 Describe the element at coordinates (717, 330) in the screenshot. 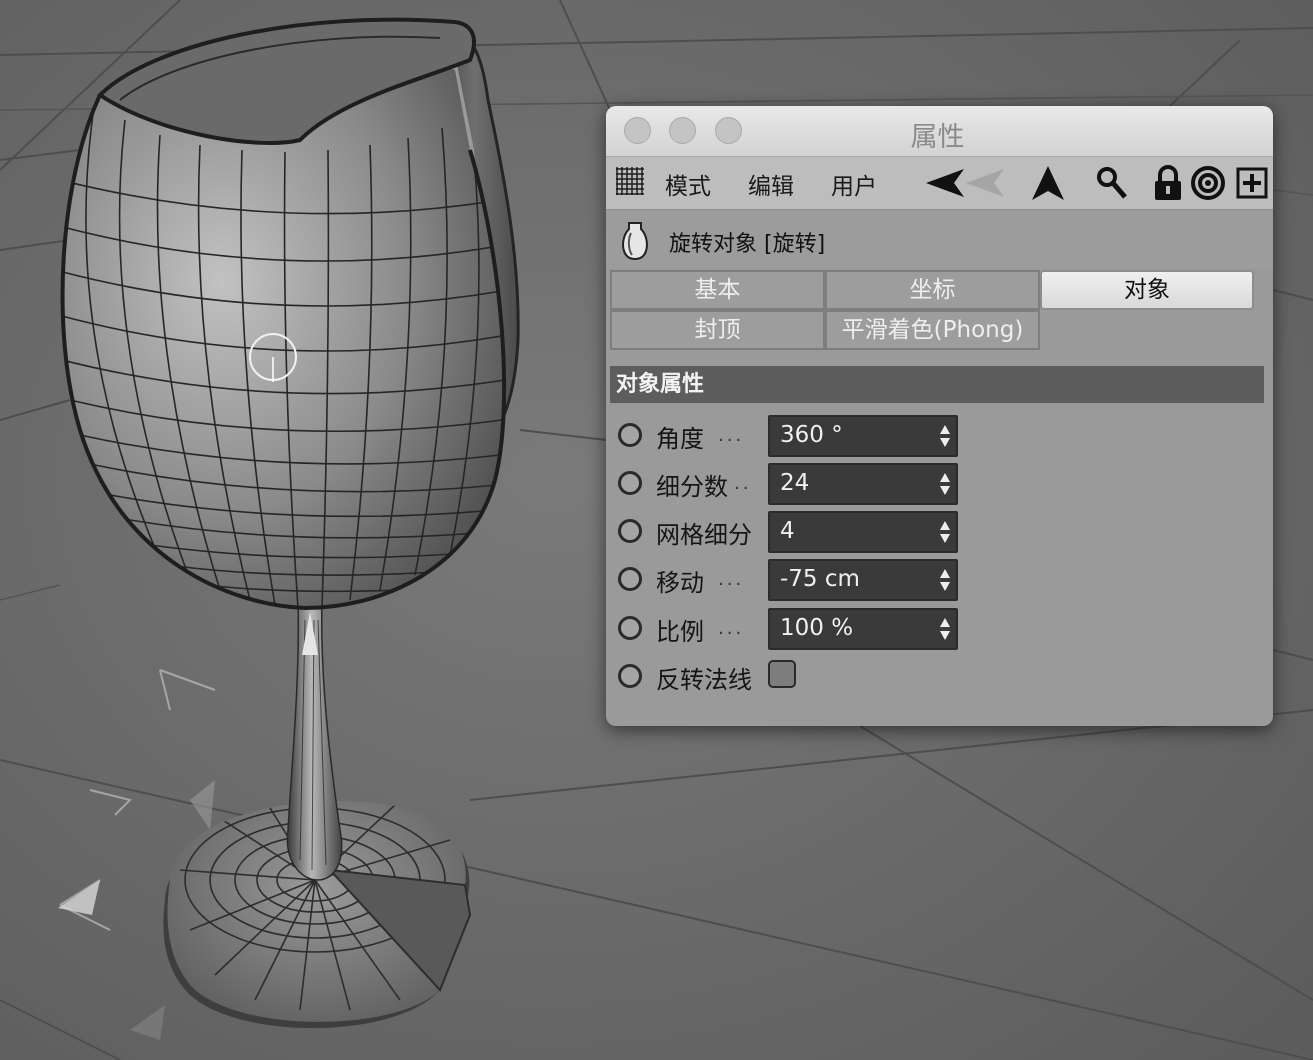

I see `tab-caps: 封顶` at that location.